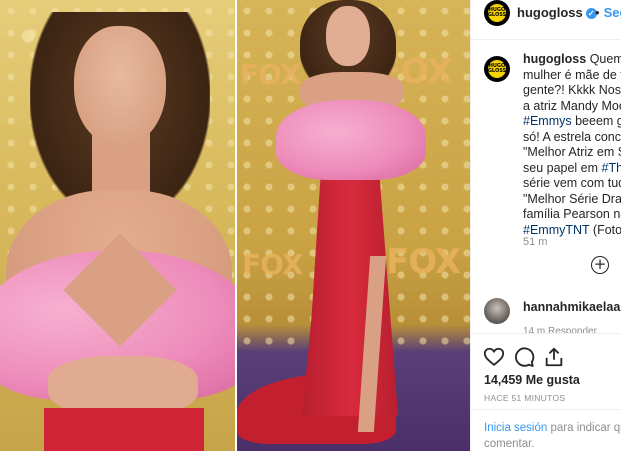  Describe the element at coordinates (515, 428) in the screenshot. I see `login-link: Inicia sesión` at that location.